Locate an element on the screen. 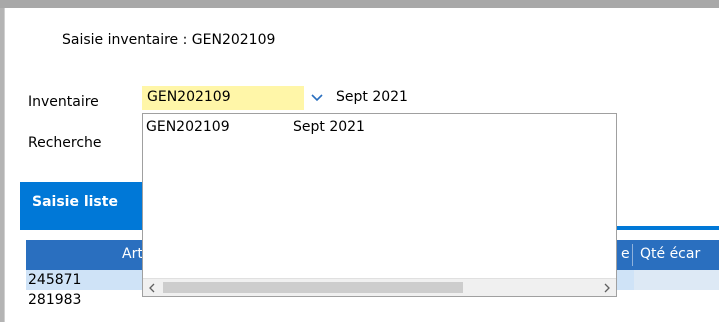 The height and width of the screenshot is (322, 719). dropdown-item: GEN202109 Sept 2021 is located at coordinates (379, 126).